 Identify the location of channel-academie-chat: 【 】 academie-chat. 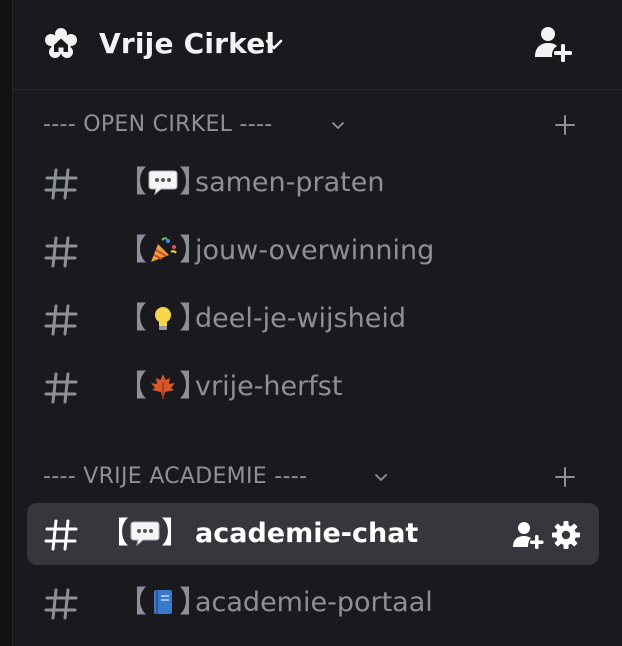
(313, 534).